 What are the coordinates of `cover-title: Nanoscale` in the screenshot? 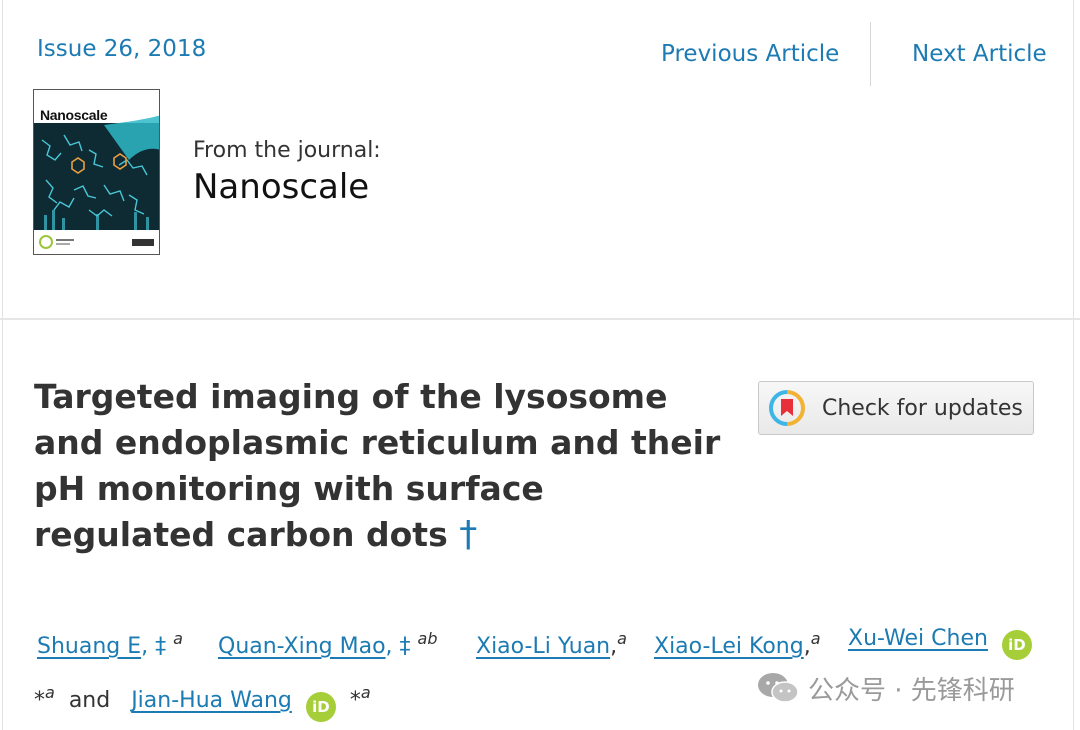 It's located at (74, 115).